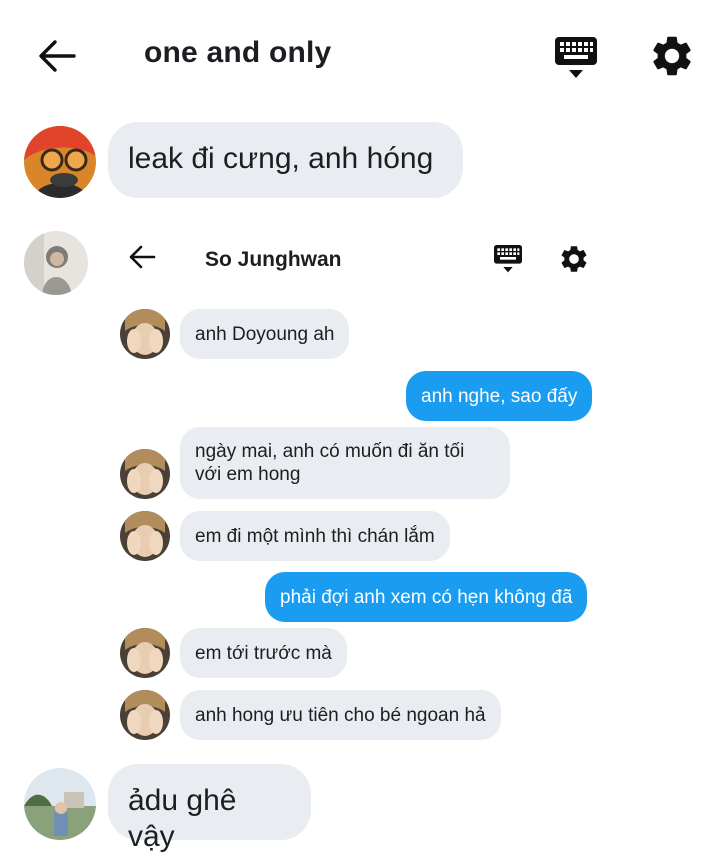 The height and width of the screenshot is (855, 720). I want to click on message-text: em đi một mình thì chán lắm, so click(315, 536).